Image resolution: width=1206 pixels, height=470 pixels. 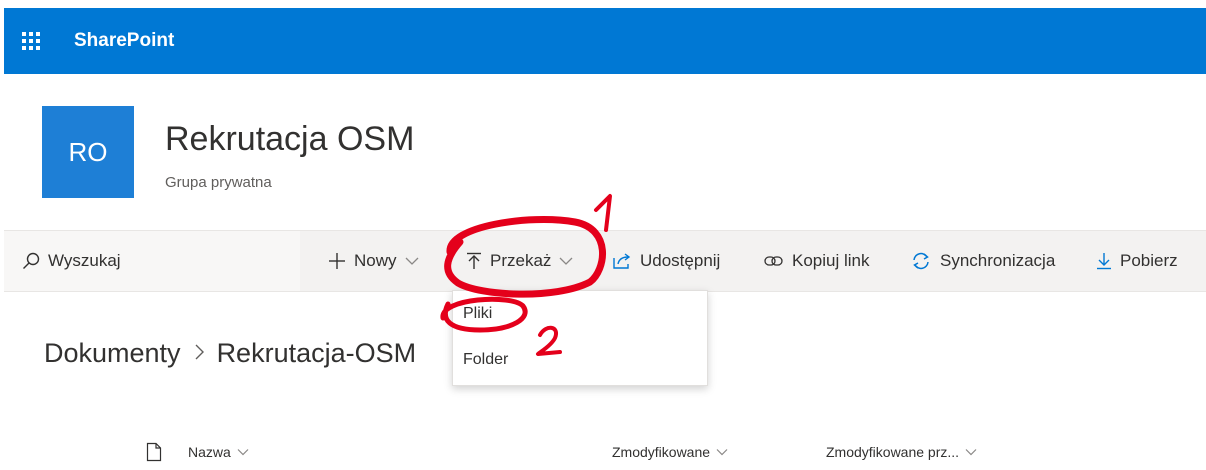 What do you see at coordinates (485, 360) in the screenshot?
I see `menu-item-folder: Folder` at bounding box center [485, 360].